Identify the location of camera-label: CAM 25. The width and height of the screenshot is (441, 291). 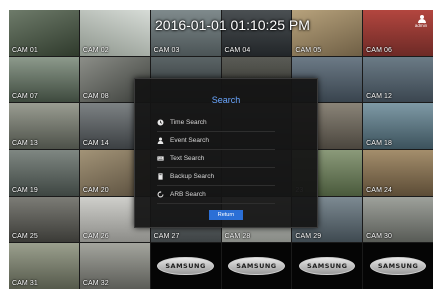
(25, 237).